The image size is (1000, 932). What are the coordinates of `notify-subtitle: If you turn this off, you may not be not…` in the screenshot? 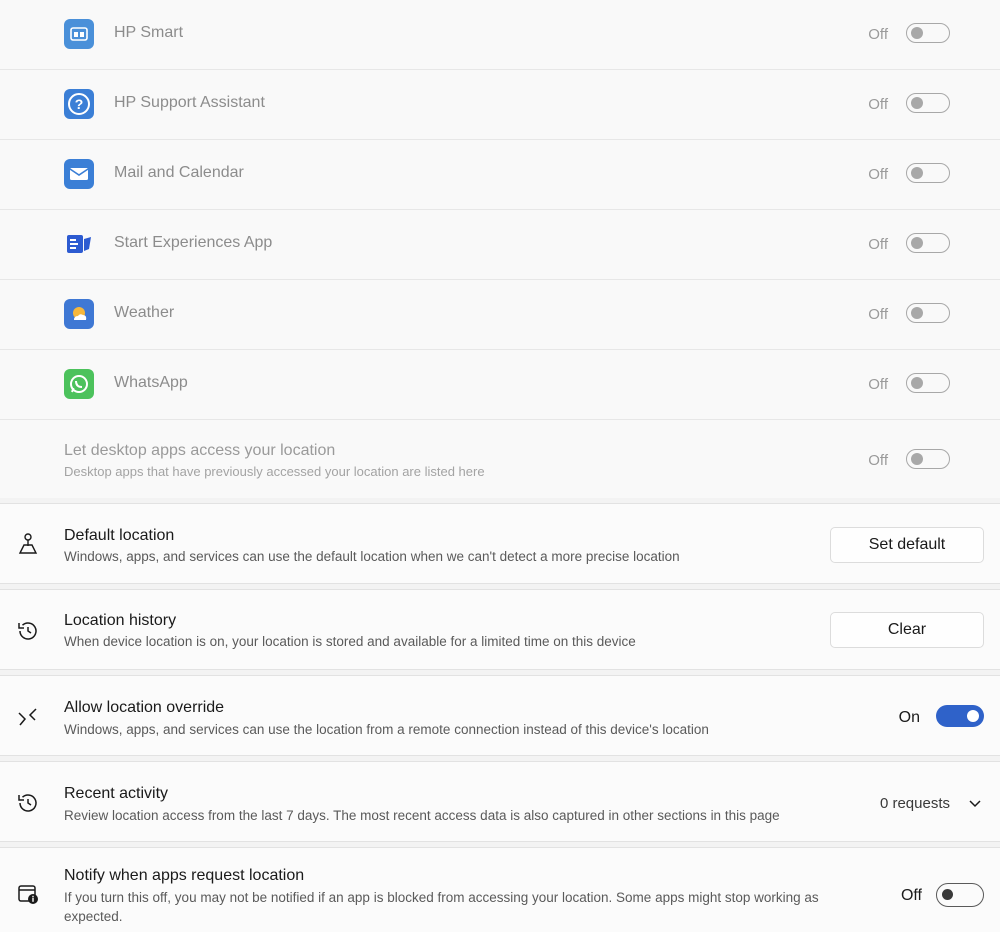 It's located at (441, 907).